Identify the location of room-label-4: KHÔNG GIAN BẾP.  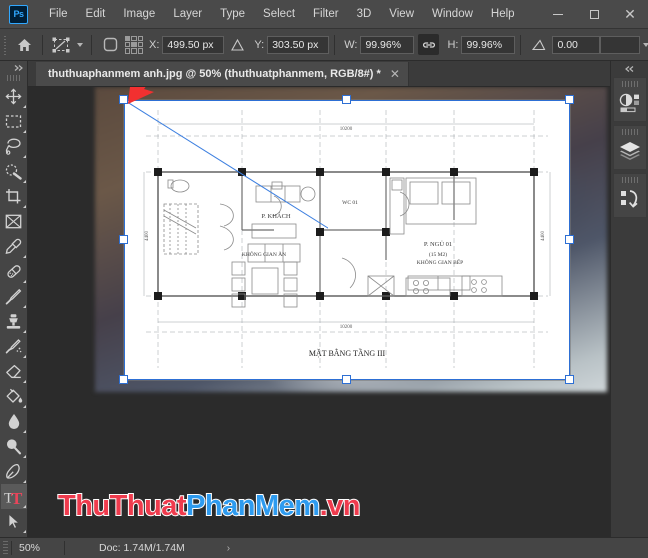
(440, 262).